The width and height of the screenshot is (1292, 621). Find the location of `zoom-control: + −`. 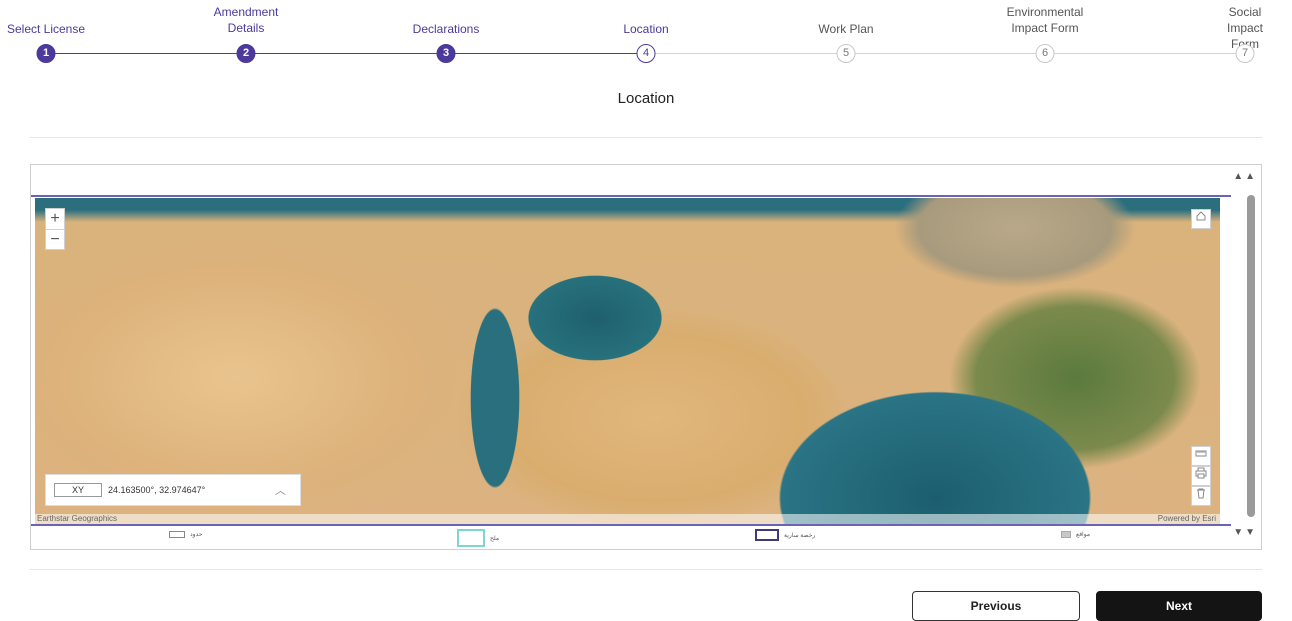

zoom-control: + − is located at coordinates (55, 229).